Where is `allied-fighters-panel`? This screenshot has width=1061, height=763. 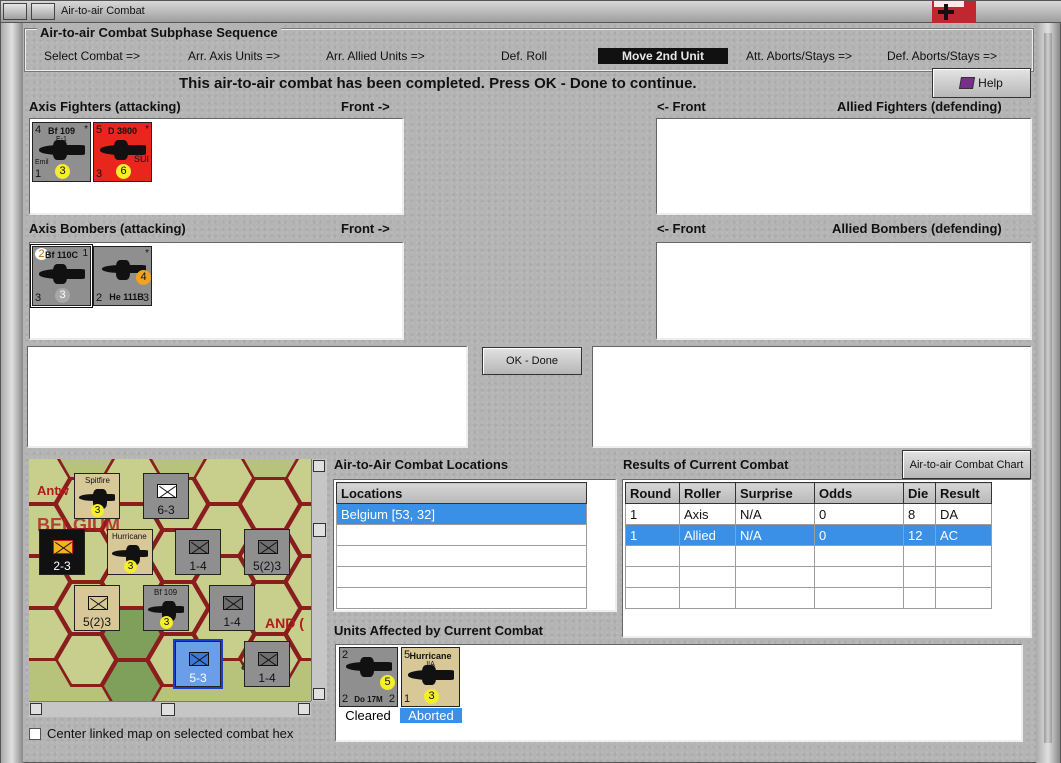 allied-fighters-panel is located at coordinates (844, 166).